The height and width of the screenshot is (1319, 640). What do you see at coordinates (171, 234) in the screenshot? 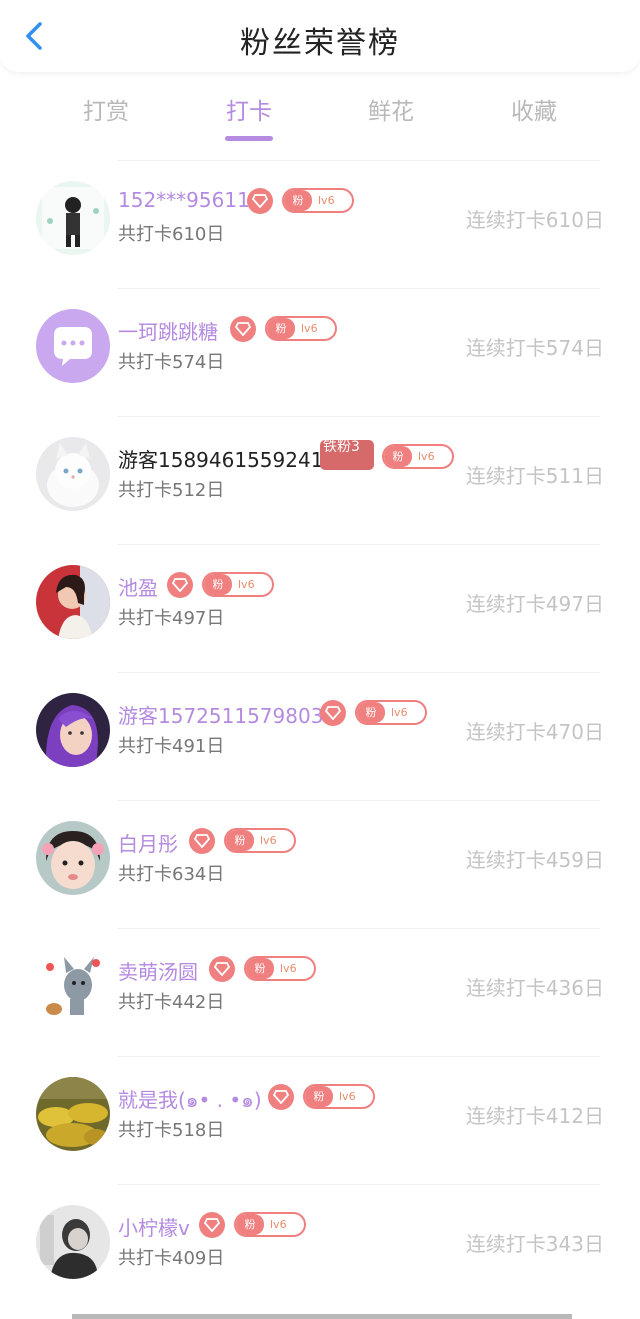
I see `total-checkins: 共打卡610日` at bounding box center [171, 234].